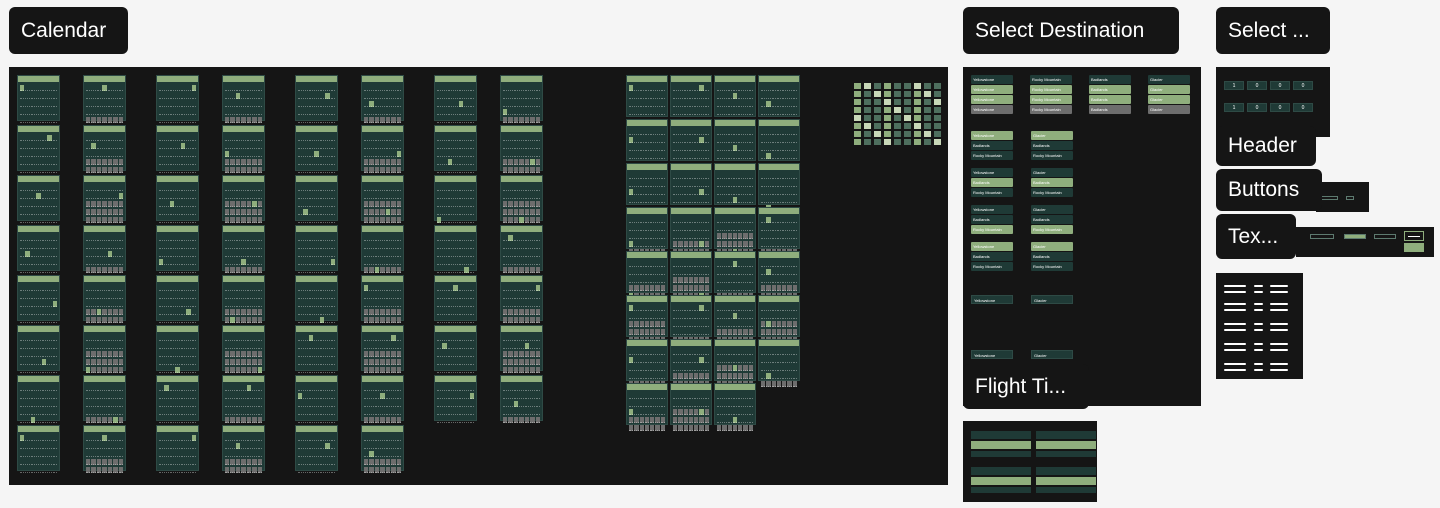 The width and height of the screenshot is (1440, 508). What do you see at coordinates (992, 145) in the screenshot?
I see `destination-list-option: Badlands` at bounding box center [992, 145].